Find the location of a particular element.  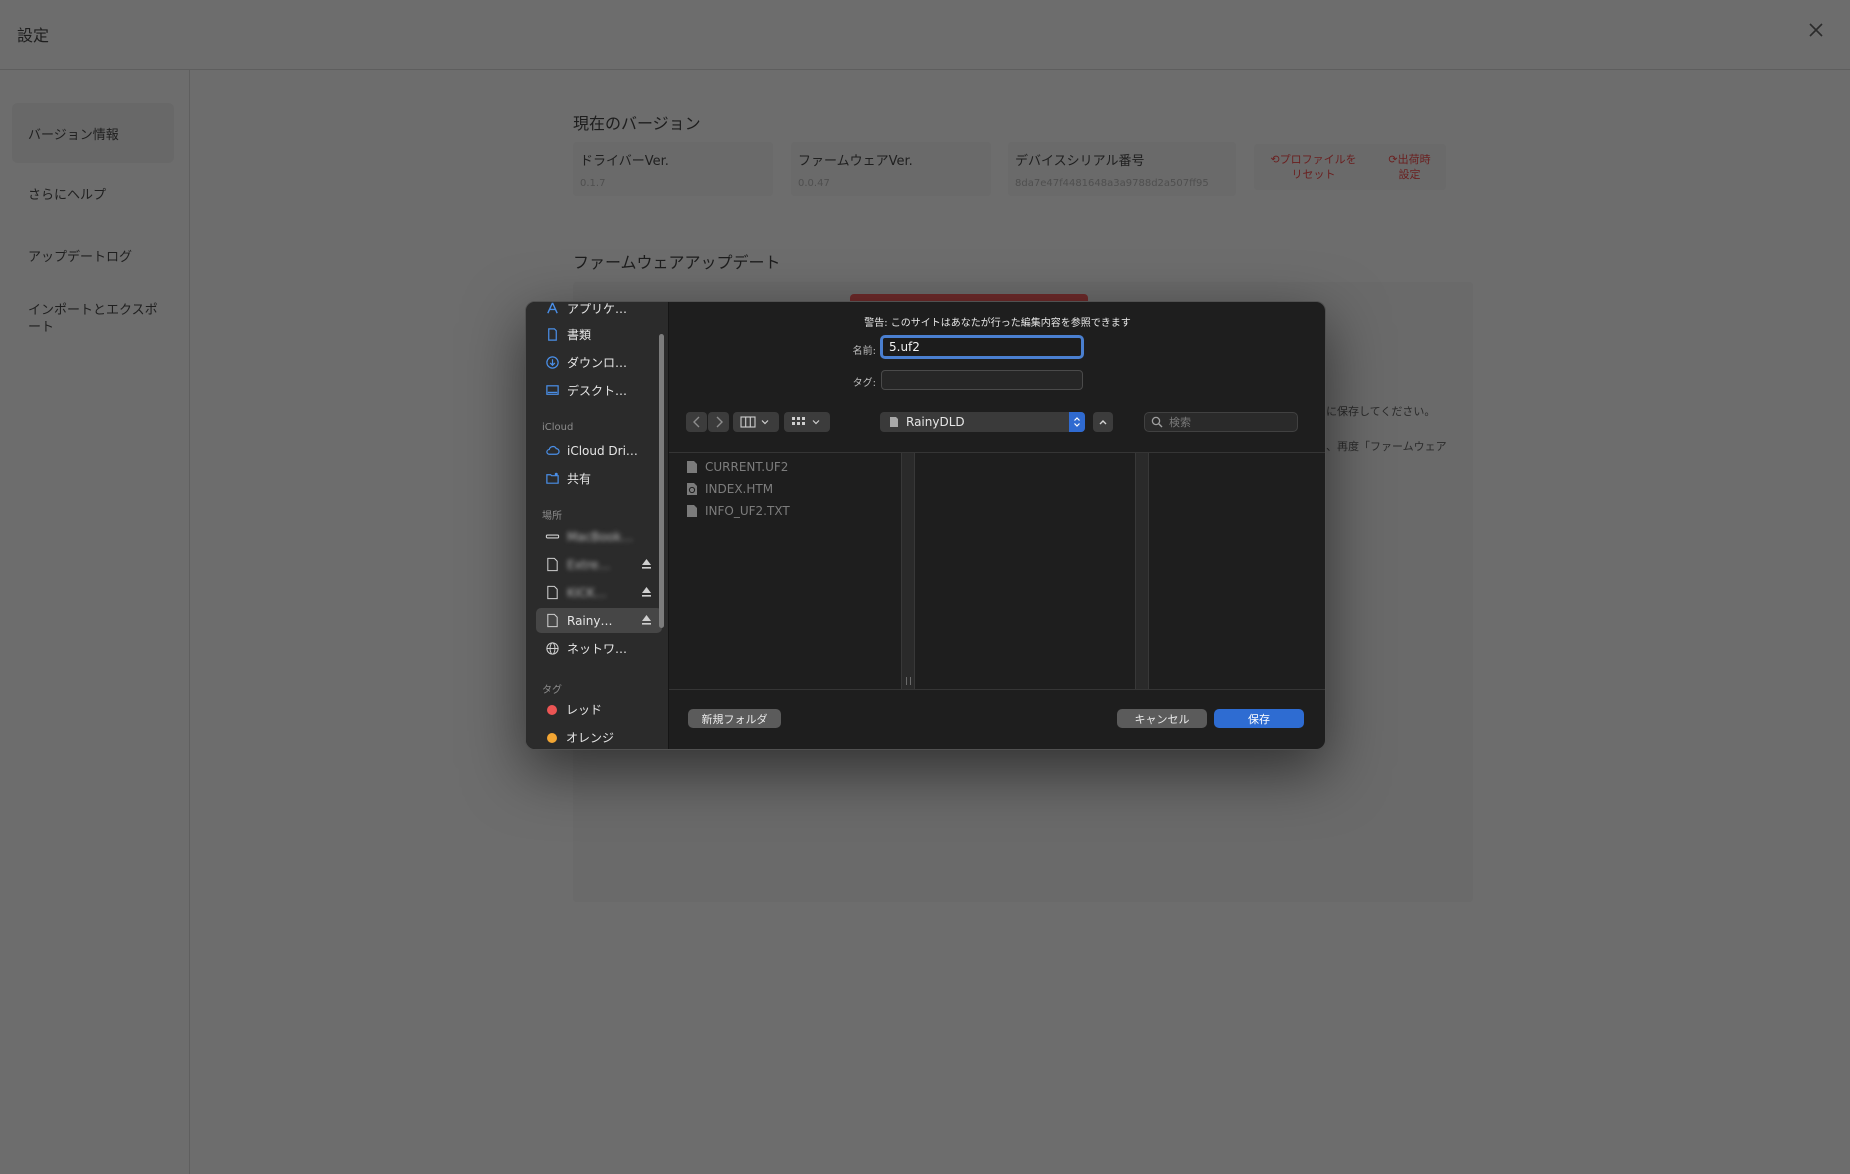

stepper-icon is located at coordinates (1077, 422).